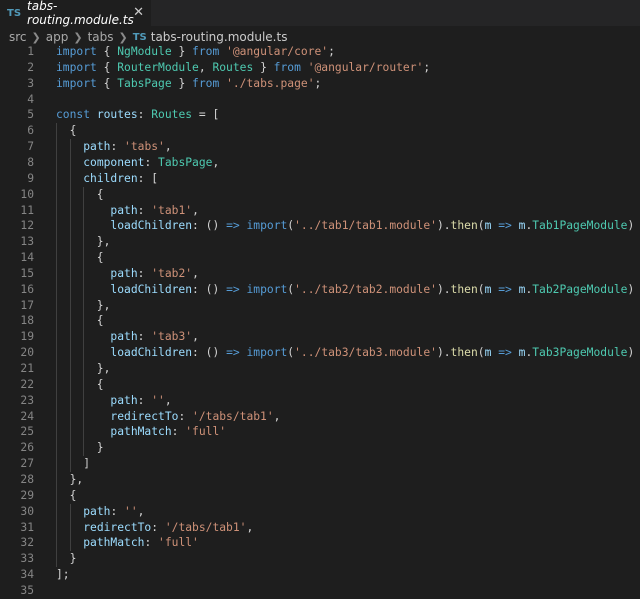 Image resolution: width=640 pixels, height=599 pixels. I want to click on line-number: 4, so click(30, 99).